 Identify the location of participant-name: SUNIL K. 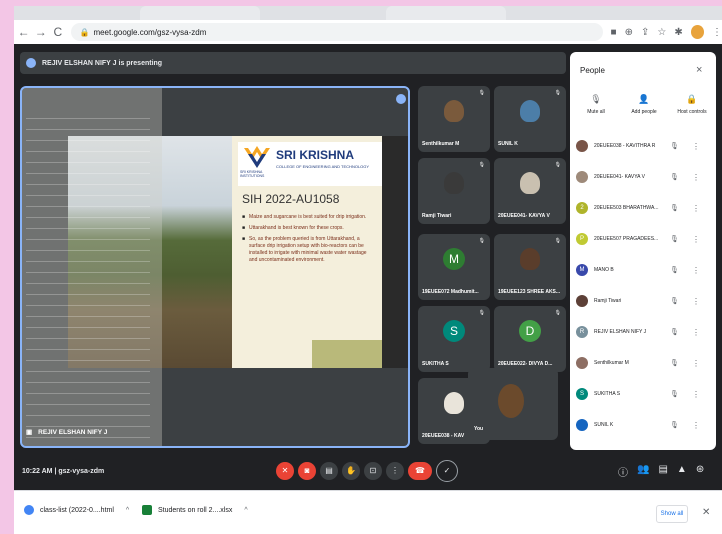
(508, 144).